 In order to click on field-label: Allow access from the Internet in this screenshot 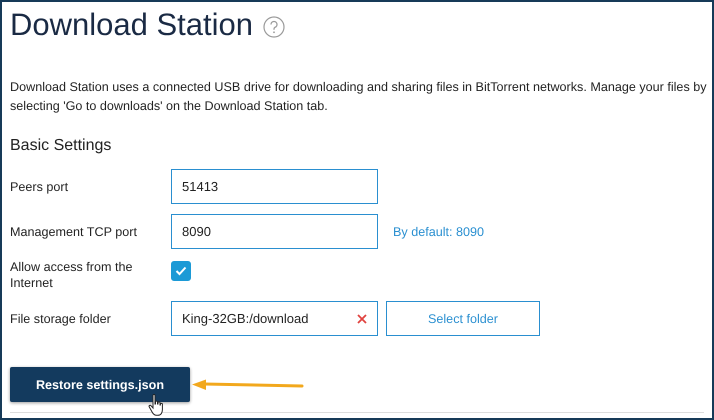, I will do `click(72, 275)`.